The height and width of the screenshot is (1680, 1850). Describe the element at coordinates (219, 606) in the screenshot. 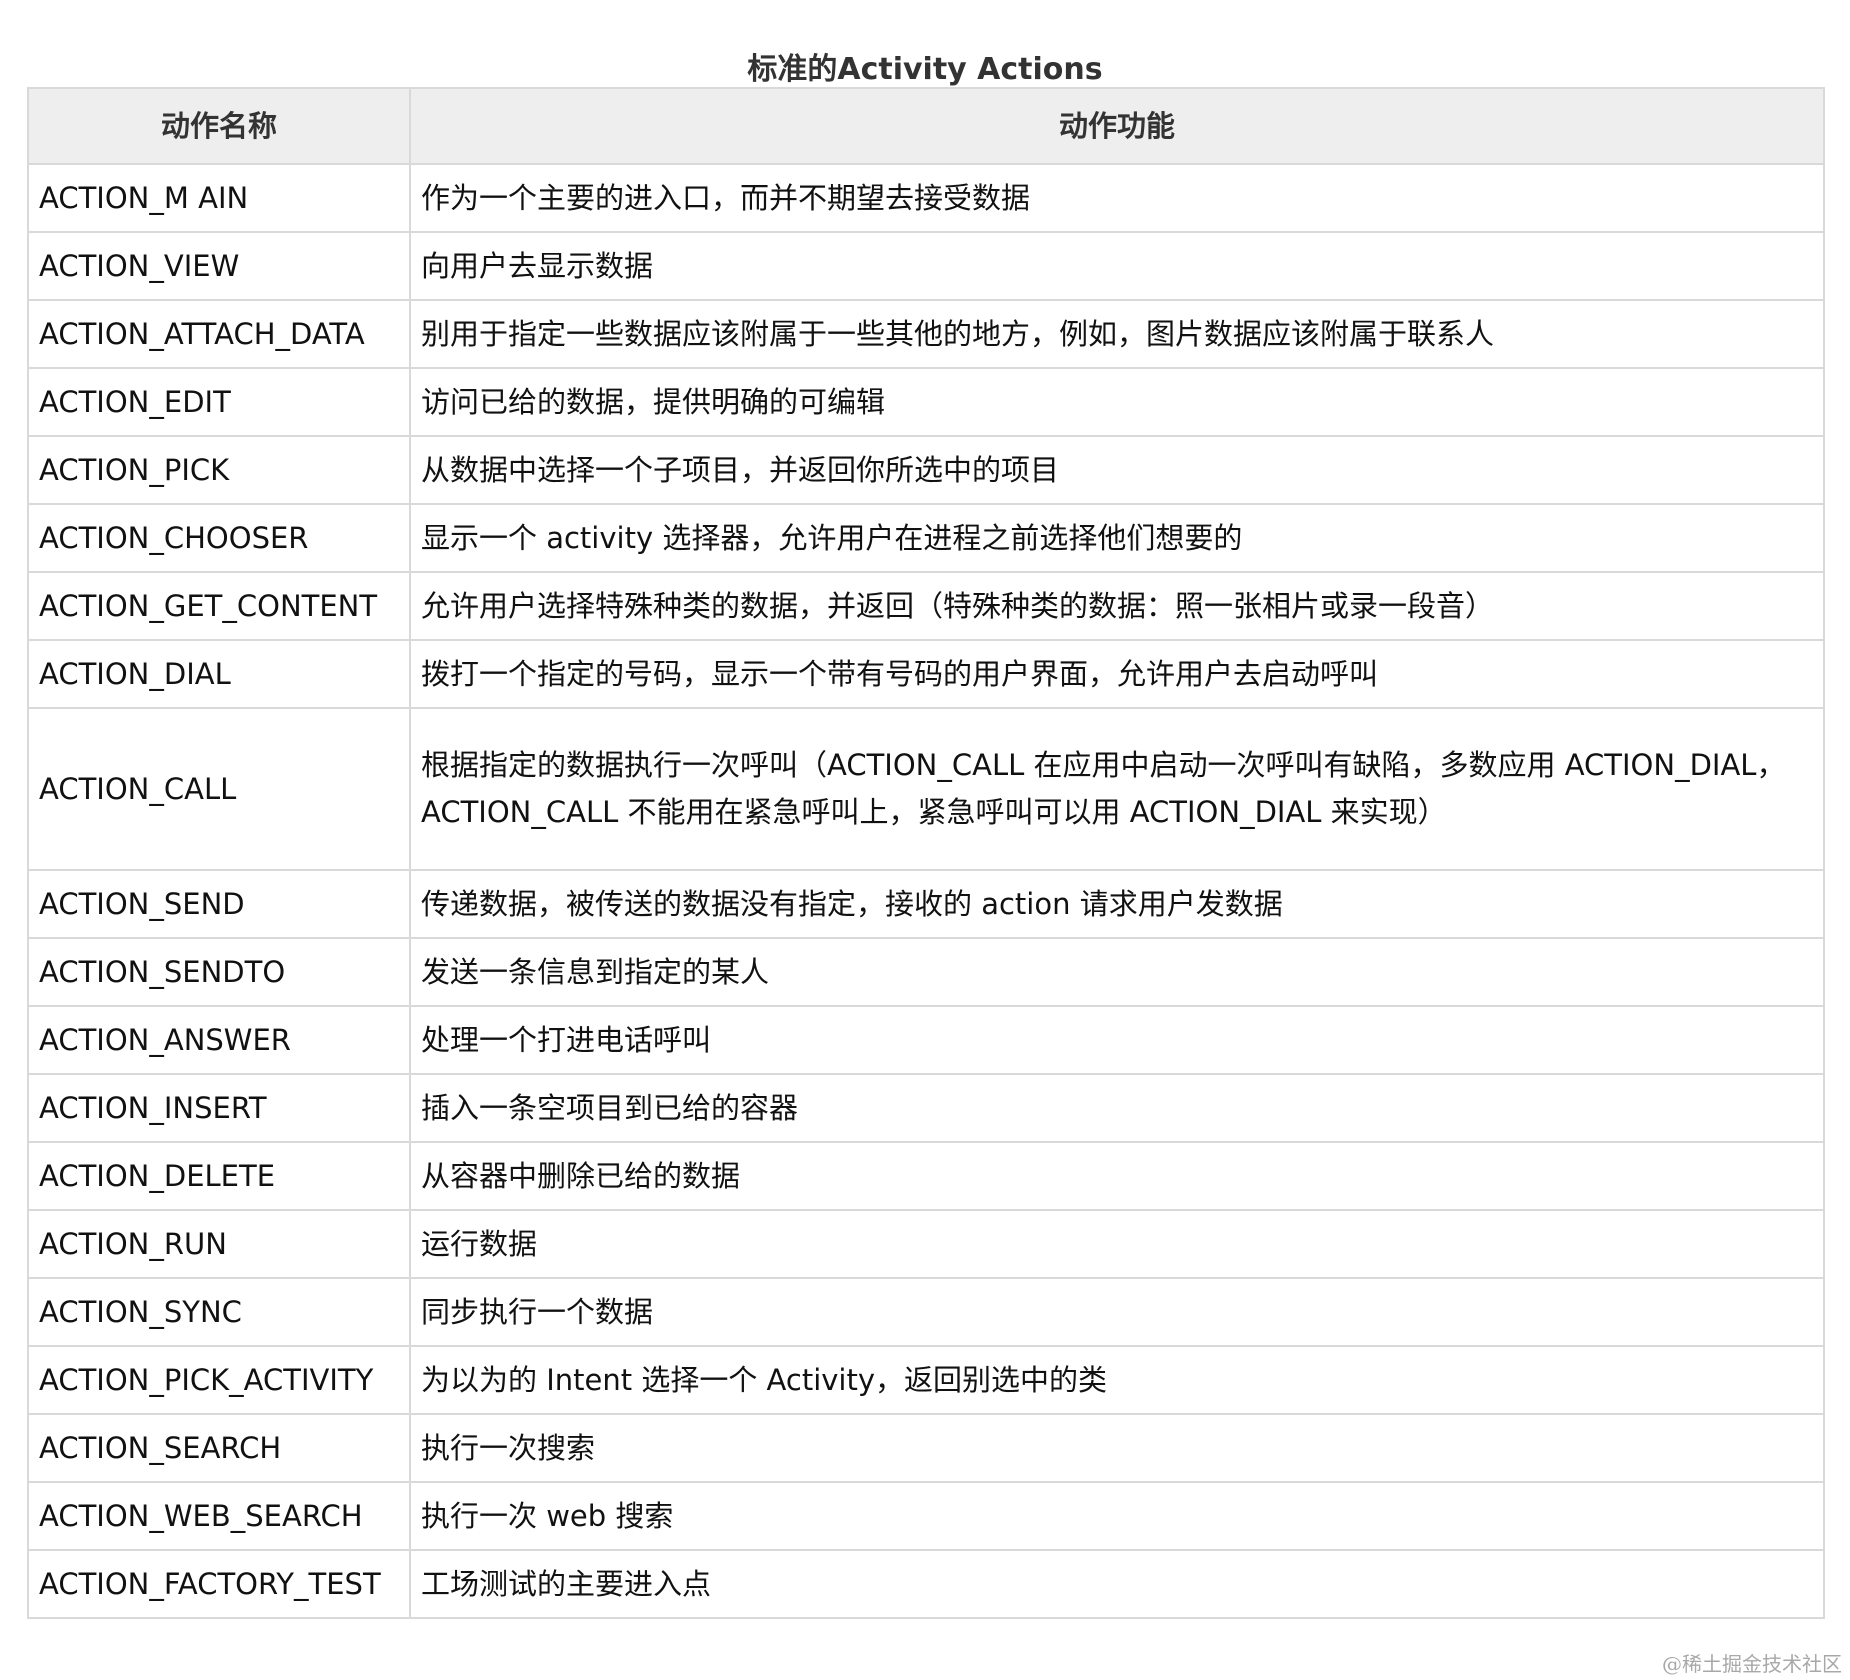

I see `action-name-cell: ACTION_GET_CONTENT` at that location.